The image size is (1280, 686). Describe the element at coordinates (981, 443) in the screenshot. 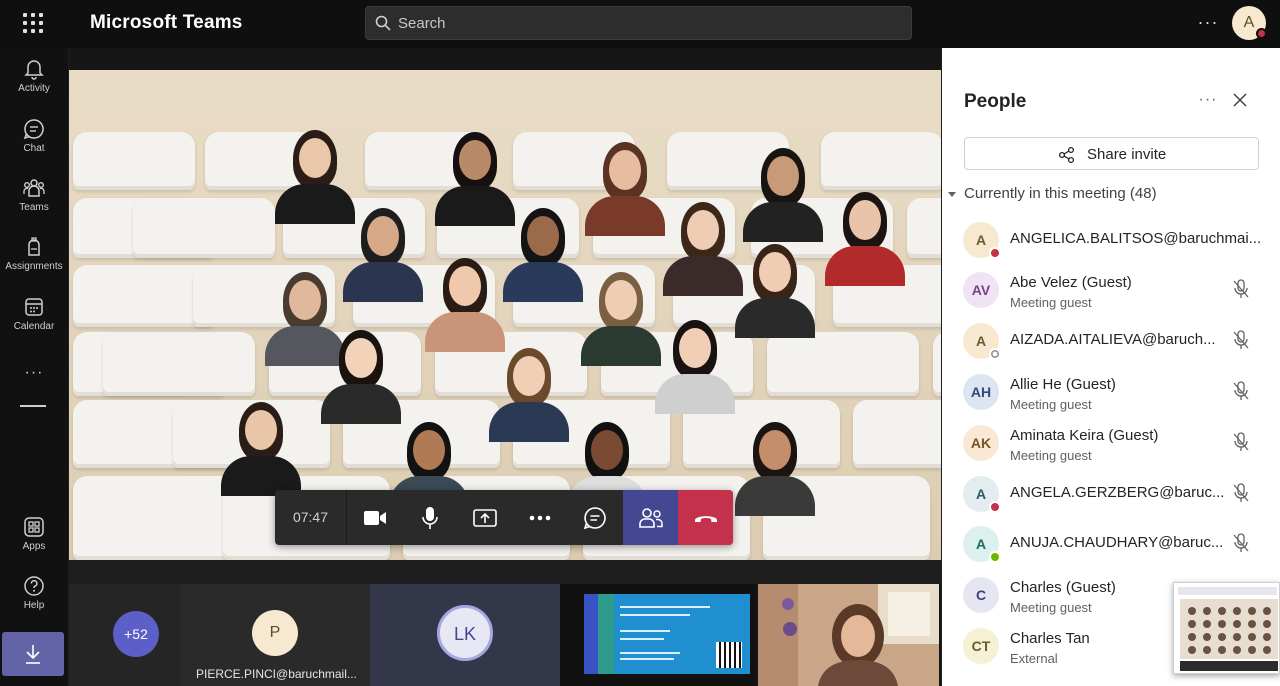

I see `avatar: AK` at that location.